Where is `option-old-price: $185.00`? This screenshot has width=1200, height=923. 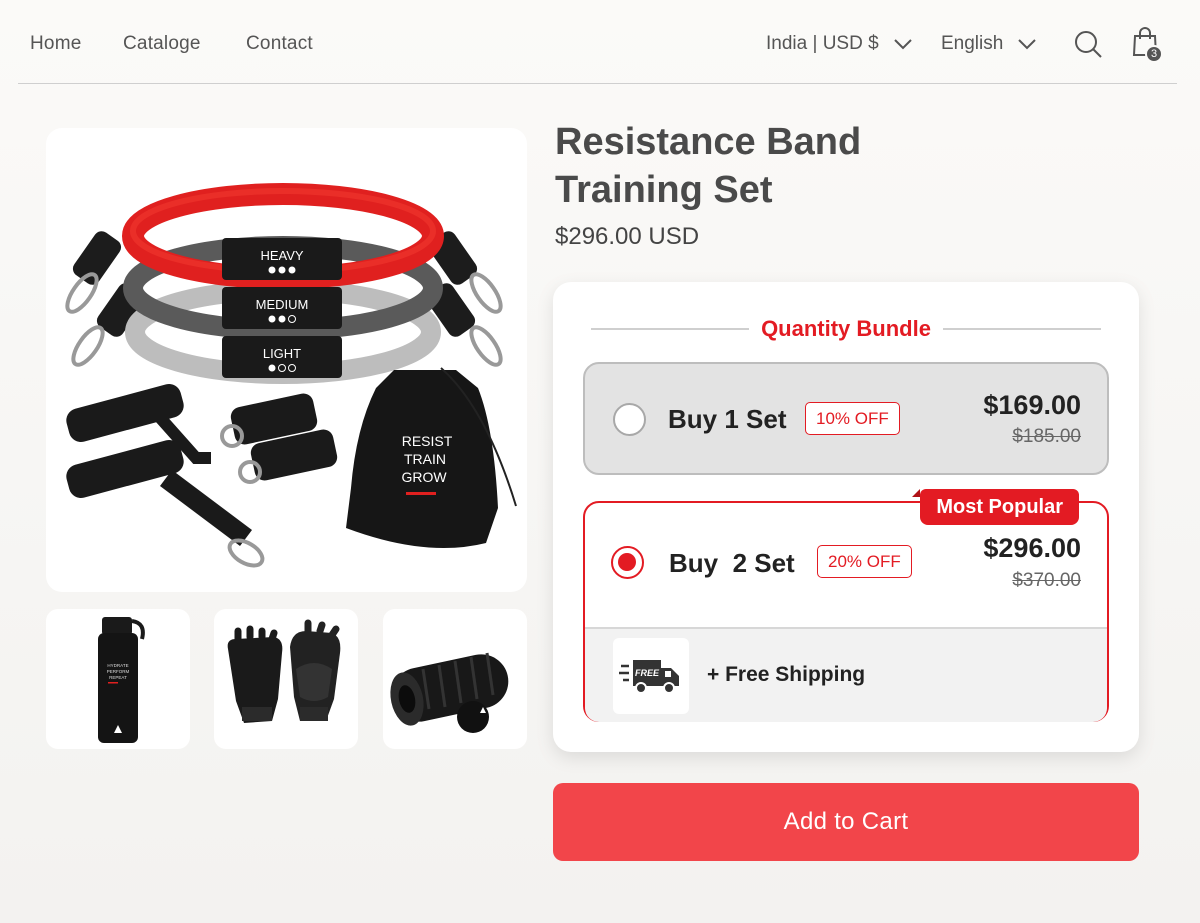 option-old-price: $185.00 is located at coordinates (1046, 436).